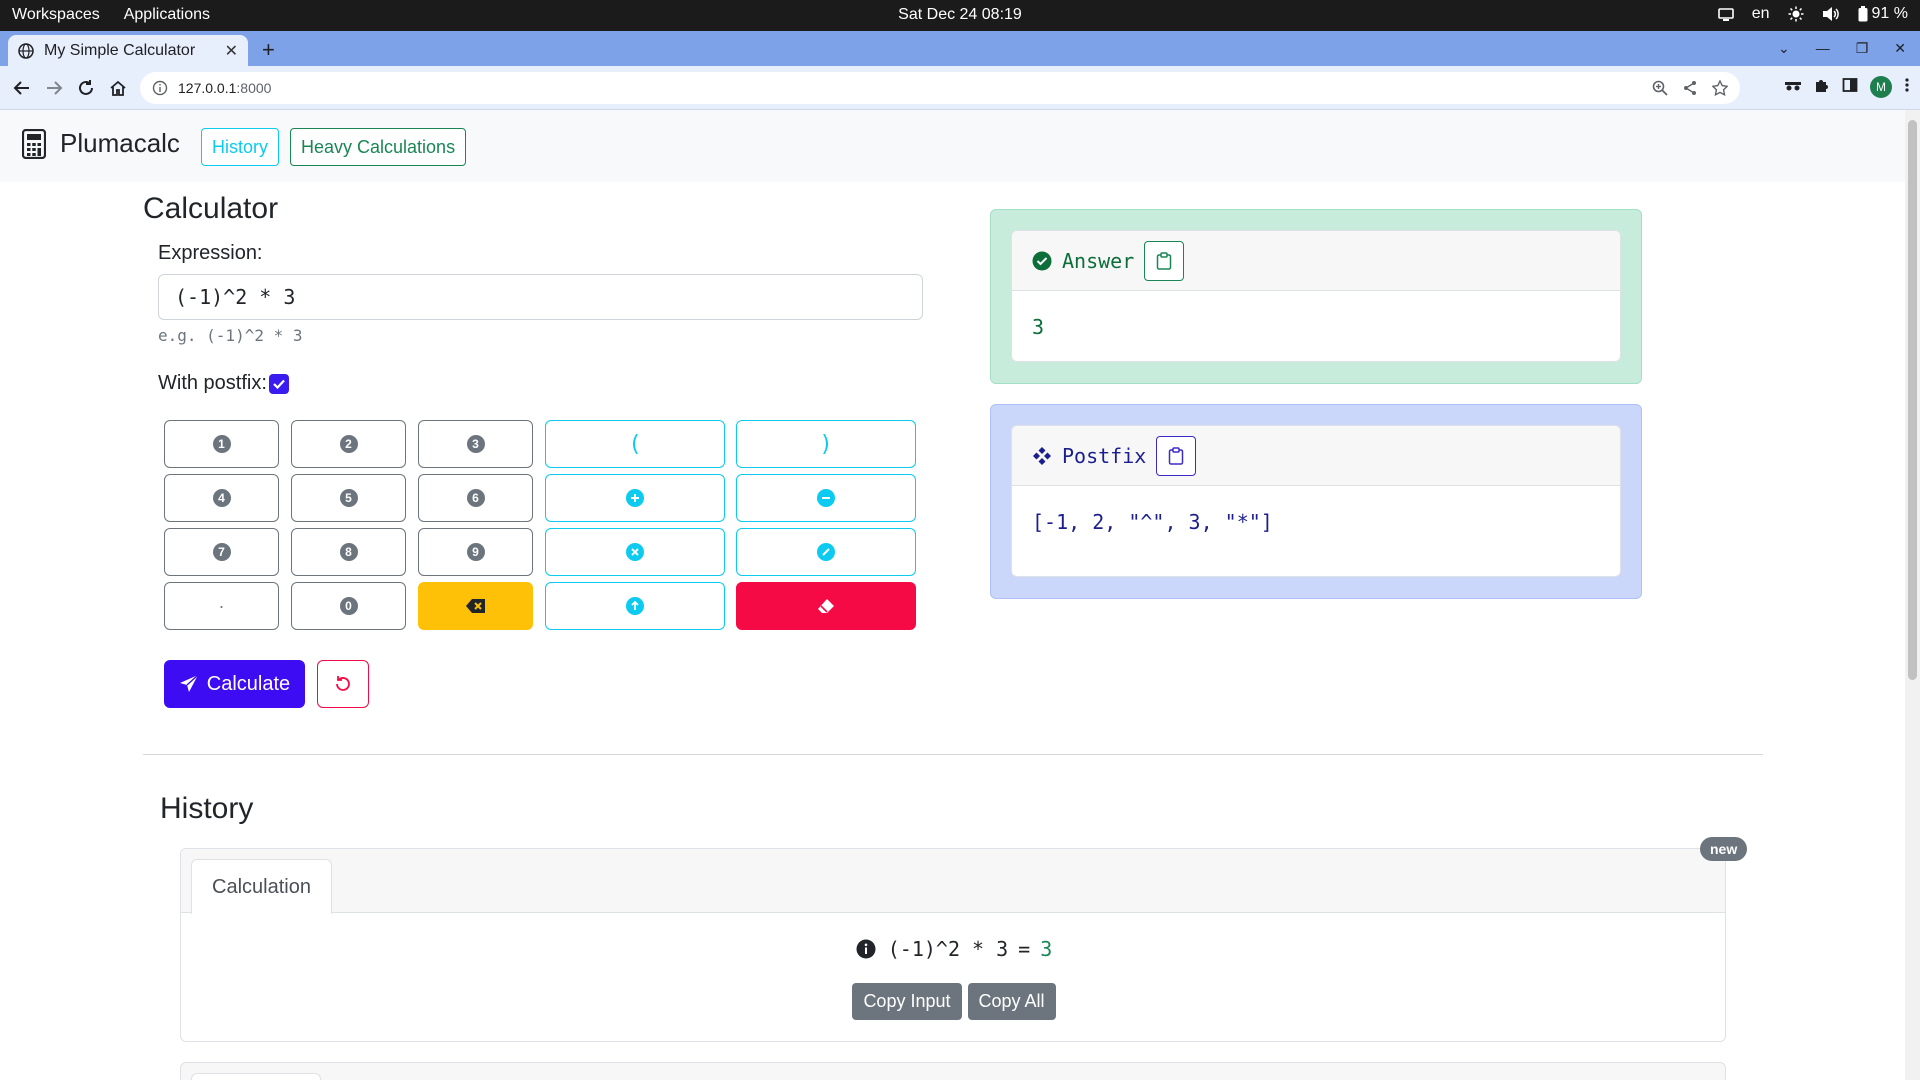  Describe the element at coordinates (240, 147) in the screenshot. I see `nav-history-link: History` at that location.